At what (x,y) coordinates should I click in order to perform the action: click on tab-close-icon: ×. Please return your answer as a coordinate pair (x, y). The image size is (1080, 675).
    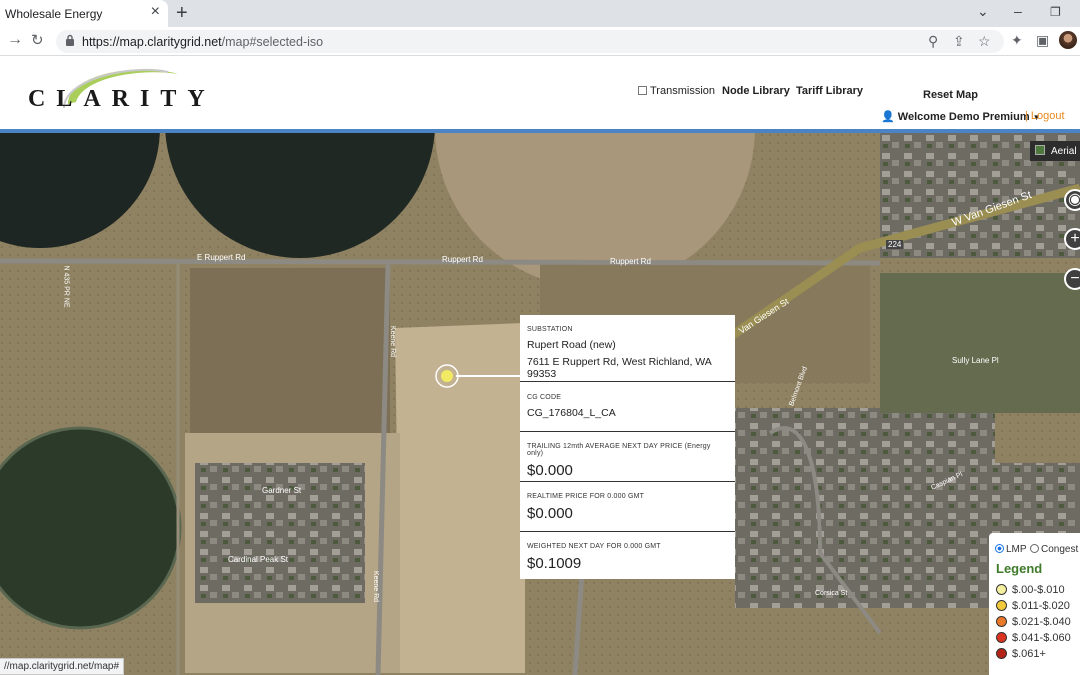
    Looking at the image, I should click on (155, 12).